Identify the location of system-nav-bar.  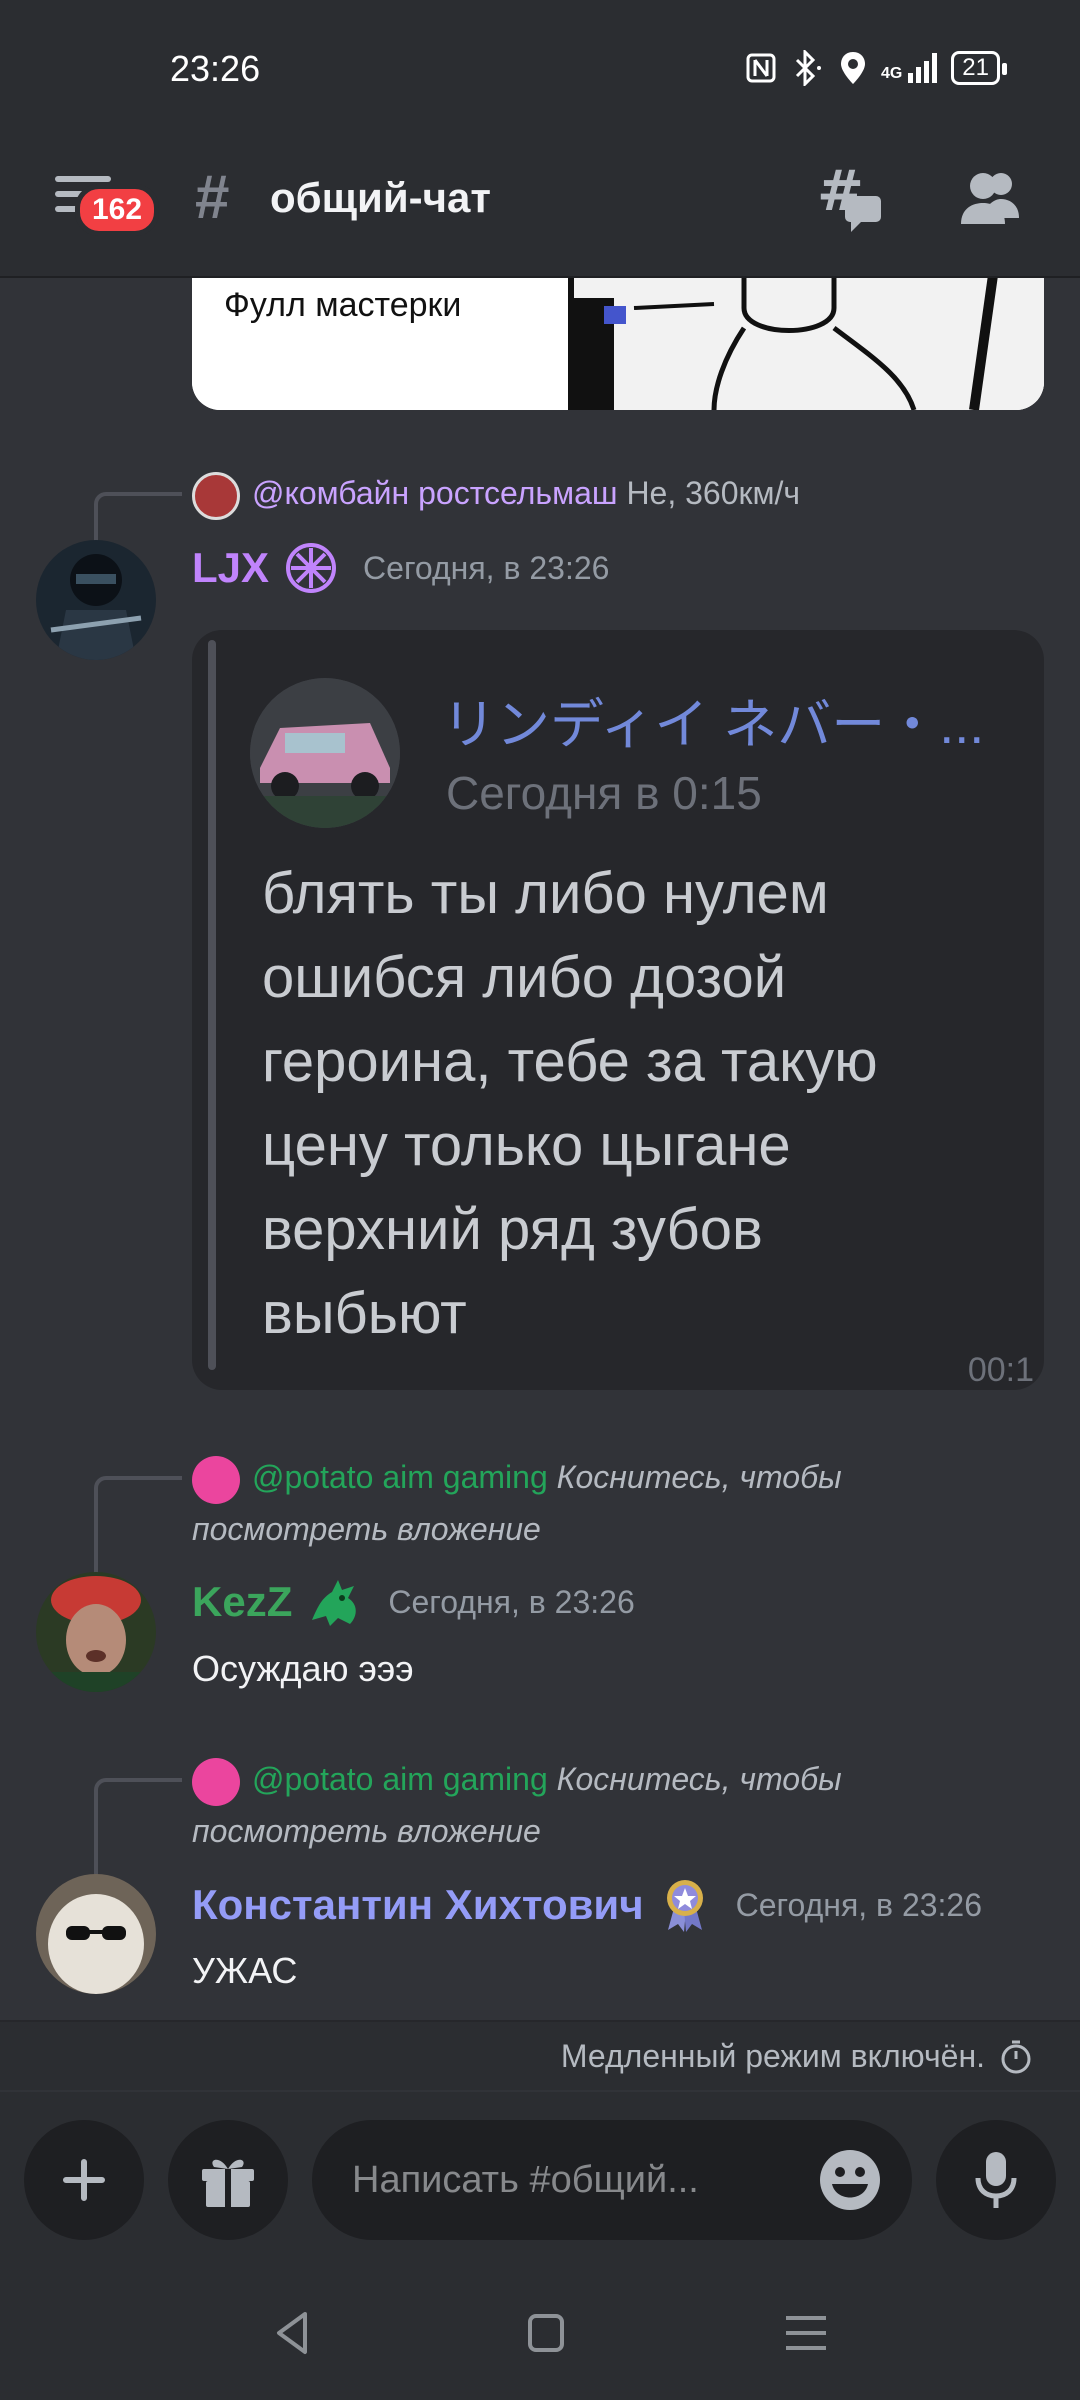
(540, 2334).